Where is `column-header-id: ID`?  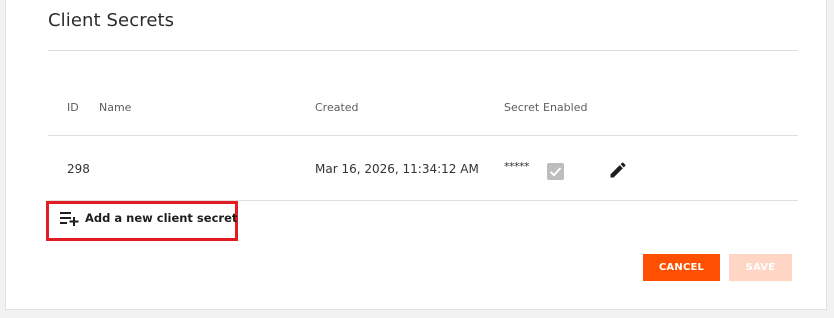
column-header-id: ID is located at coordinates (73, 107).